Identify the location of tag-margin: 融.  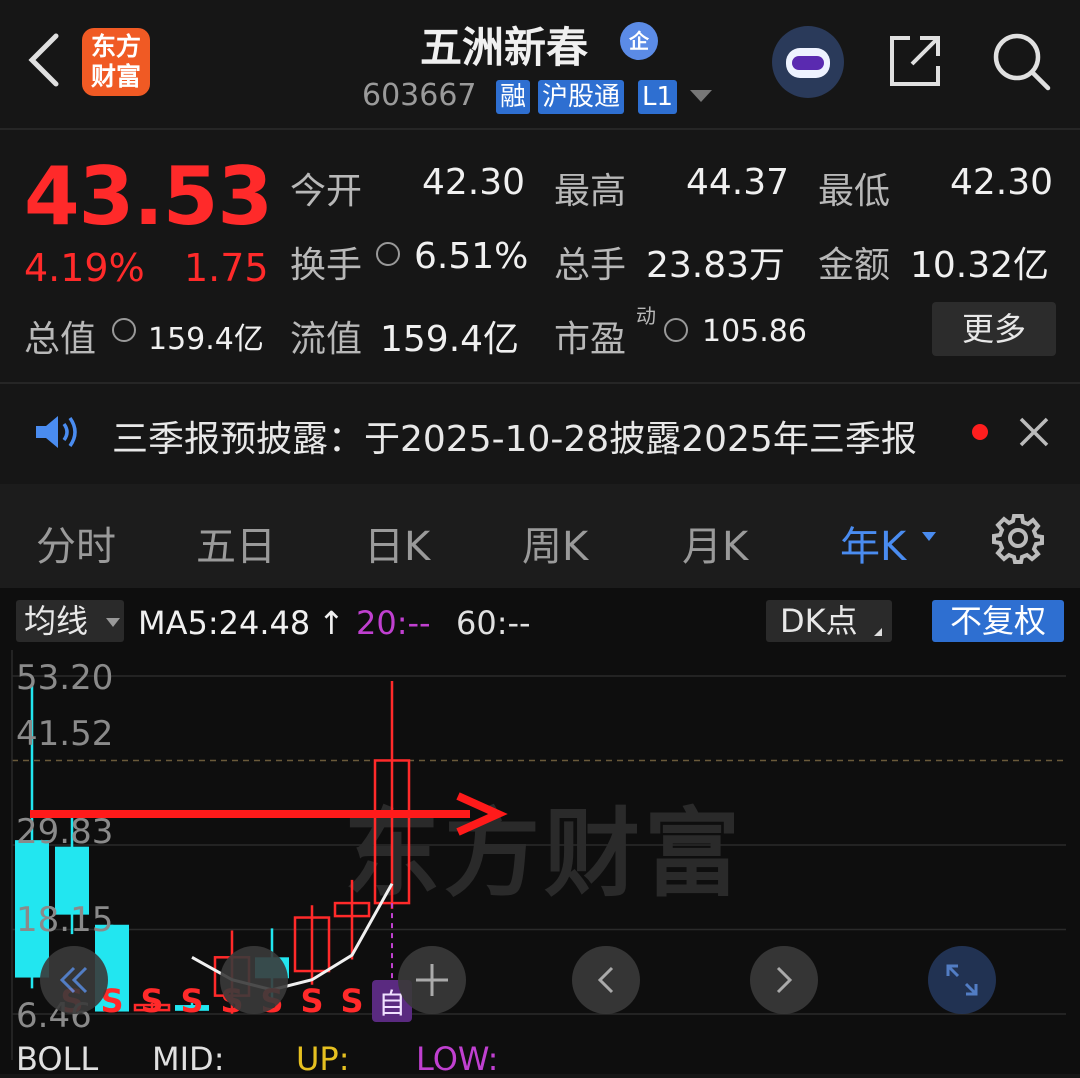
(513, 97).